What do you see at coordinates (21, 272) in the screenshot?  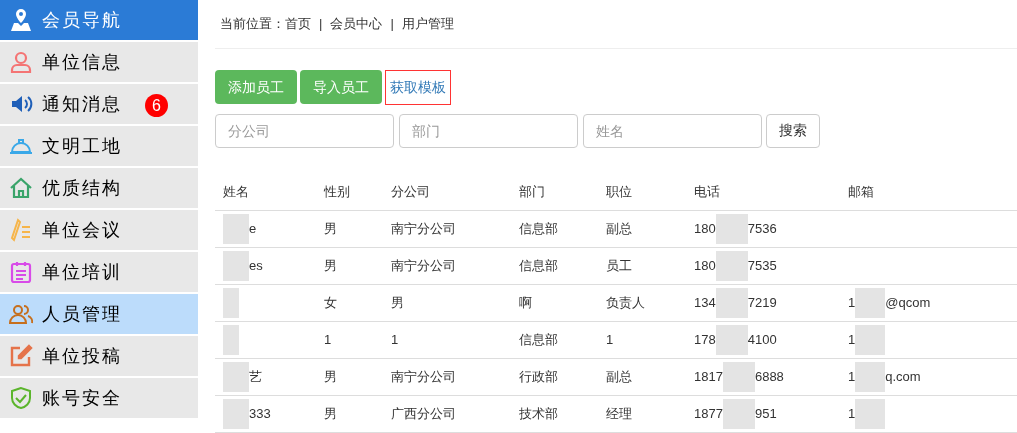 I see `notepad-icon` at bounding box center [21, 272].